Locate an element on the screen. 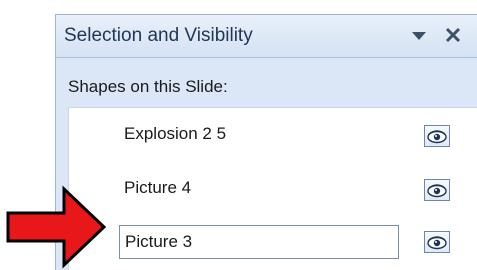 This screenshot has height=270, width=477. shape-name-input is located at coordinates (259, 242).